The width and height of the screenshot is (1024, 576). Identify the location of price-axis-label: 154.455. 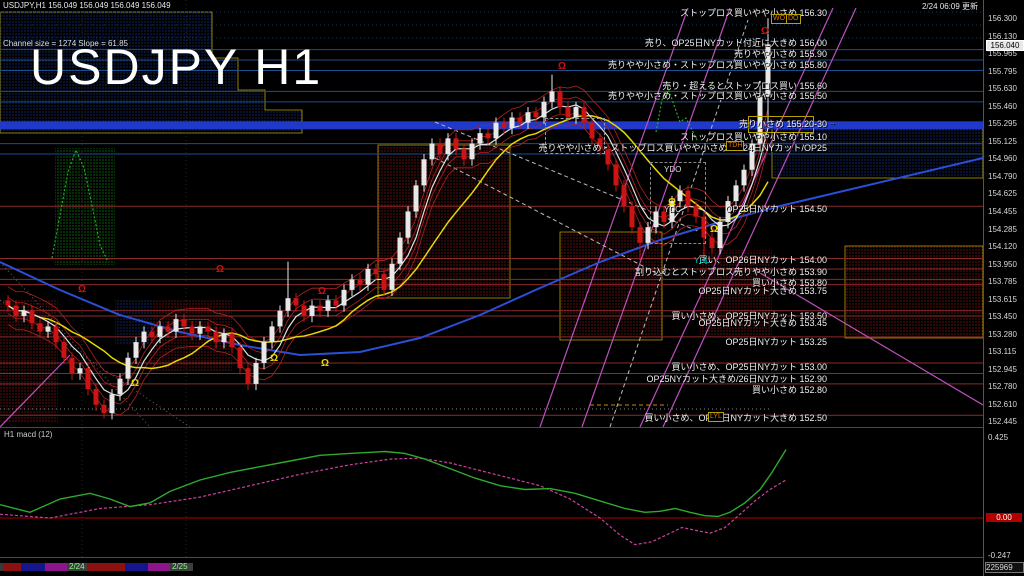
(1002, 211).